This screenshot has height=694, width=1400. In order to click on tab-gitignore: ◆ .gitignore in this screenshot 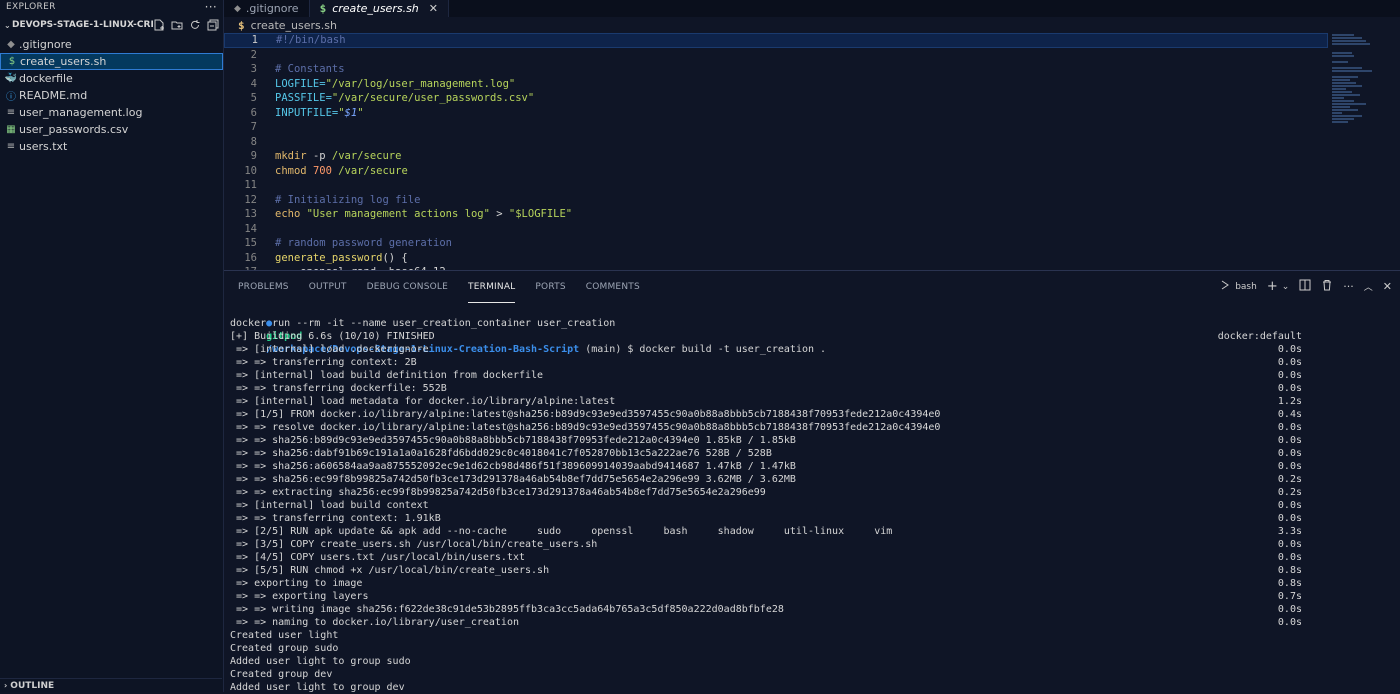, I will do `click(267, 8)`.